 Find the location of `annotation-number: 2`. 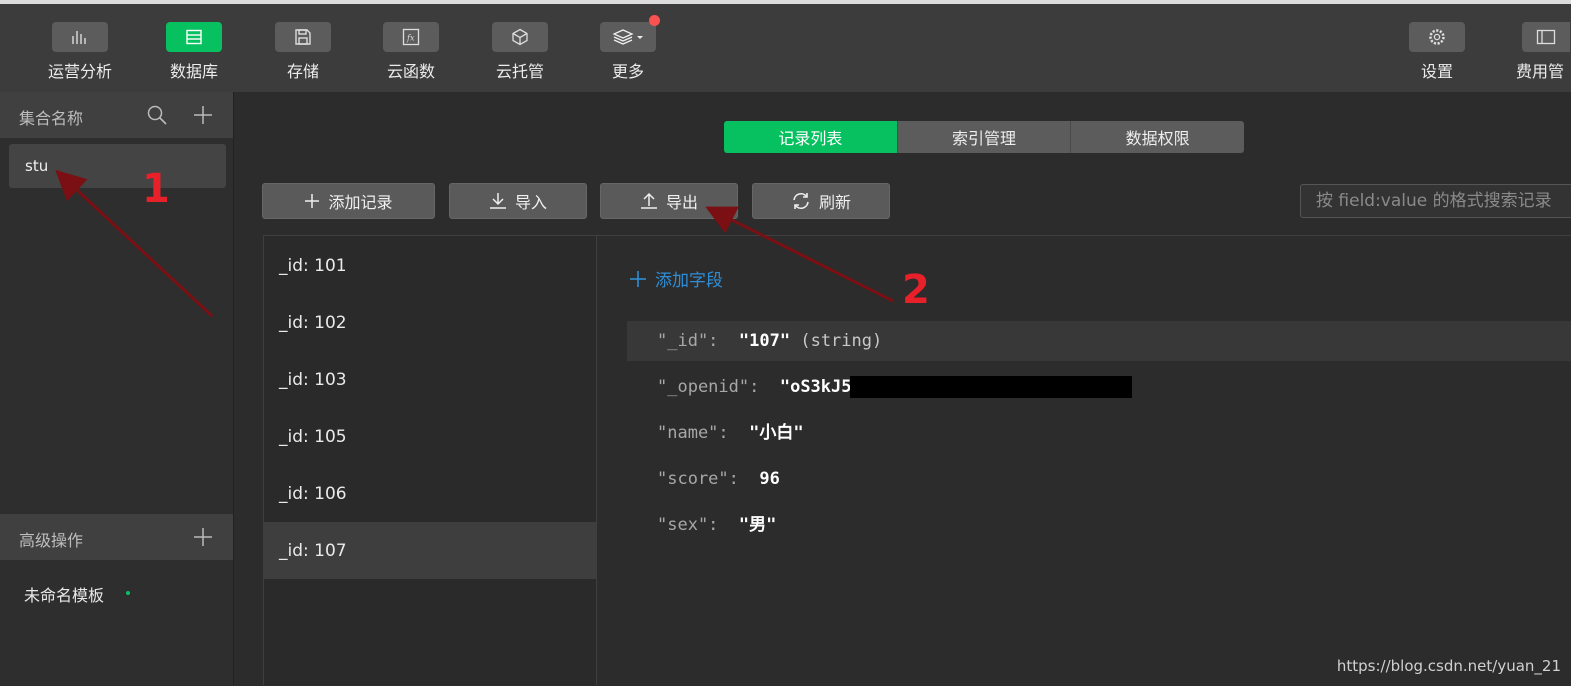

annotation-number: 2 is located at coordinates (916, 290).